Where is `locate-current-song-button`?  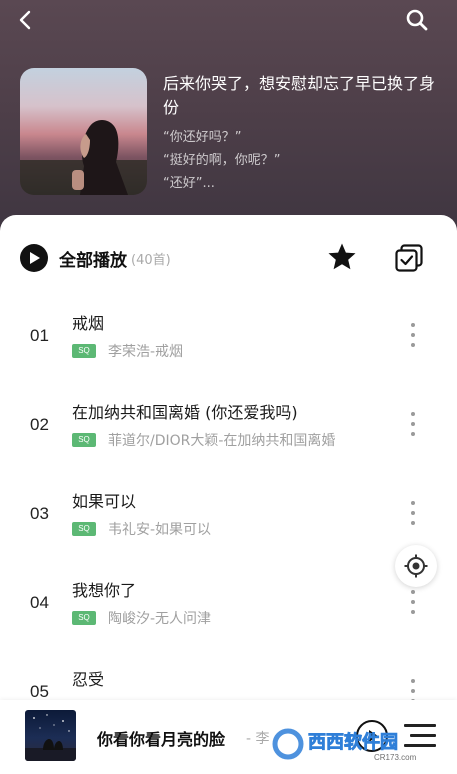
locate-current-song-button is located at coordinates (416, 566).